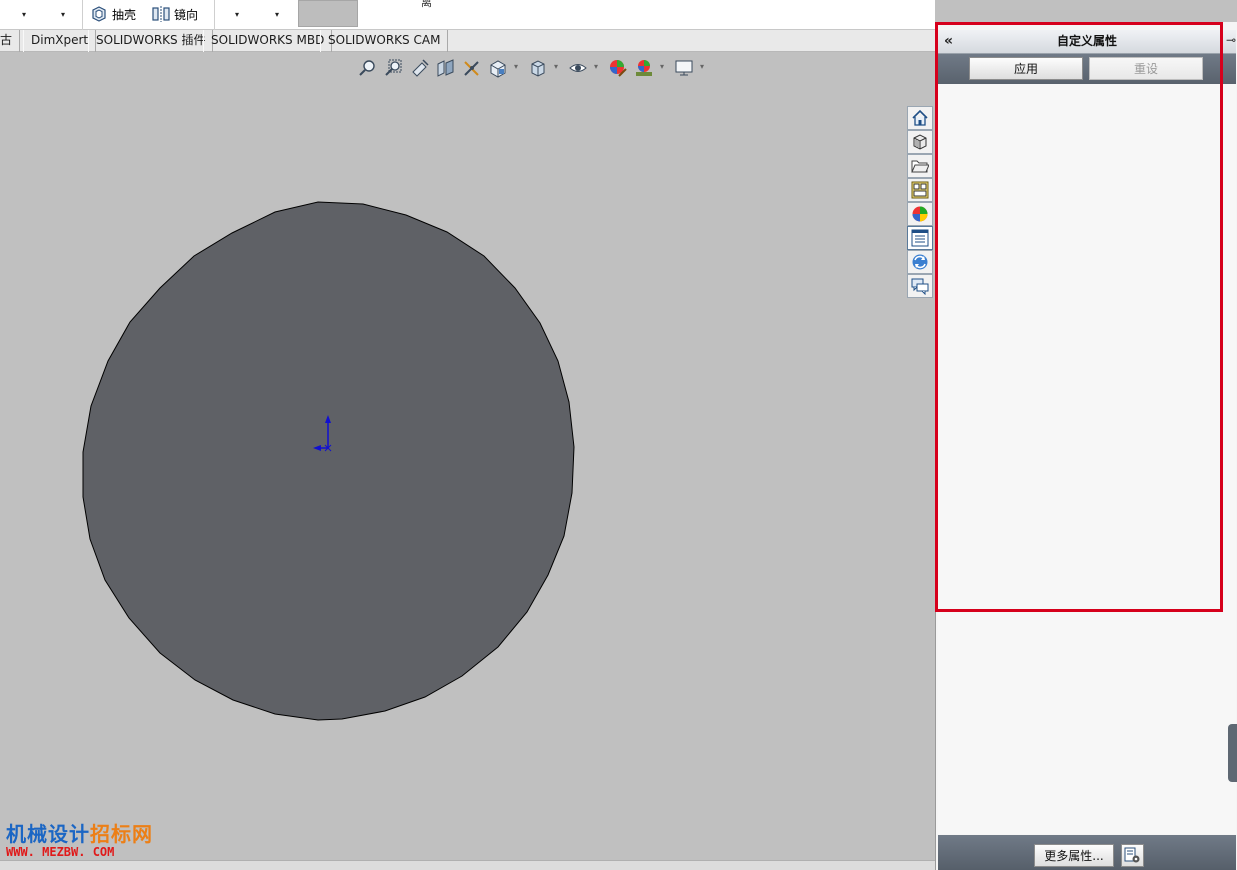 This screenshot has height=870, width=1237. Describe the element at coordinates (268, 41) in the screenshot. I see `tab-solidworks-mbd: SOLIDWORKS MBD` at that location.